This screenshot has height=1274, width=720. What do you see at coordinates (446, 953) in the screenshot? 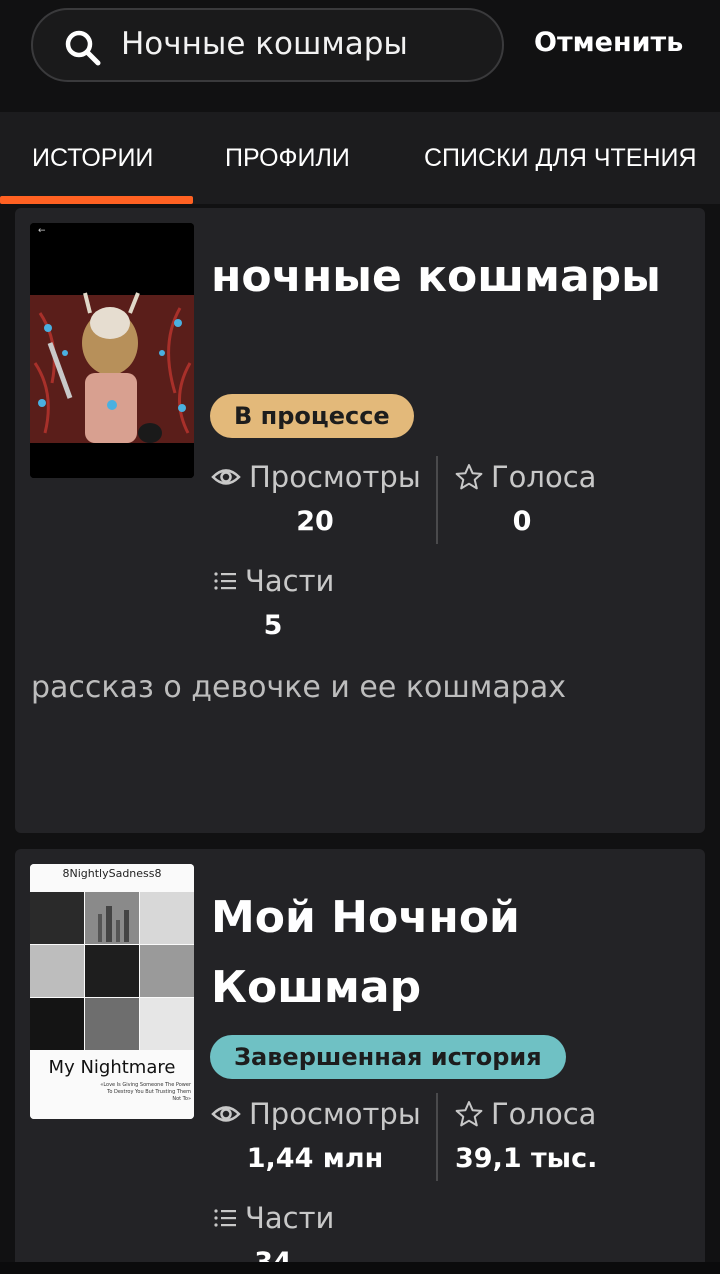
I see `story-title: Мой Ночной Кошмар` at bounding box center [446, 953].